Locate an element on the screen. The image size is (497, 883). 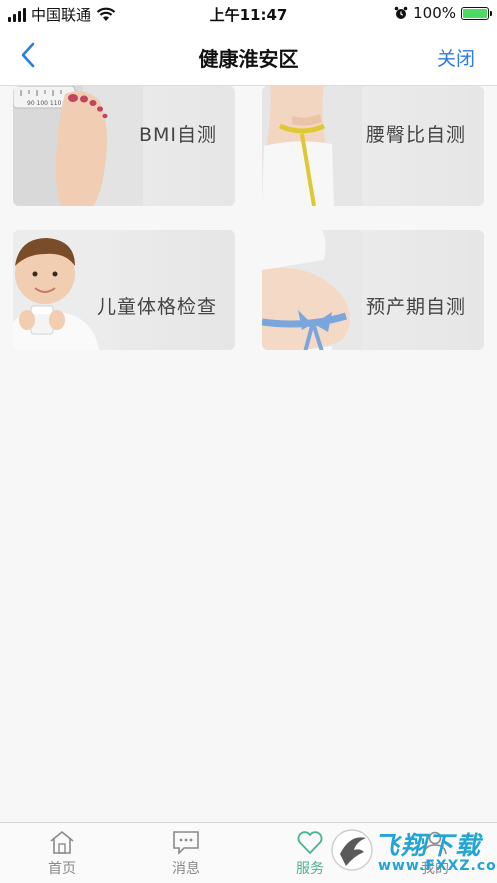
card-label: BMI自测 is located at coordinates (177, 135).